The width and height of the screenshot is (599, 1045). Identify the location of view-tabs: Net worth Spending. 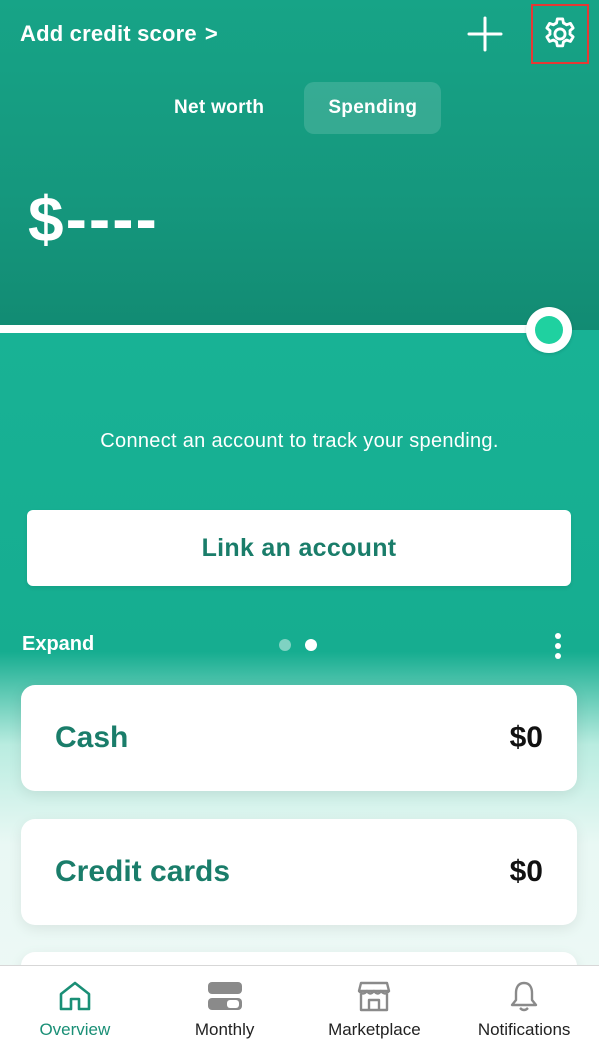
(296, 108).